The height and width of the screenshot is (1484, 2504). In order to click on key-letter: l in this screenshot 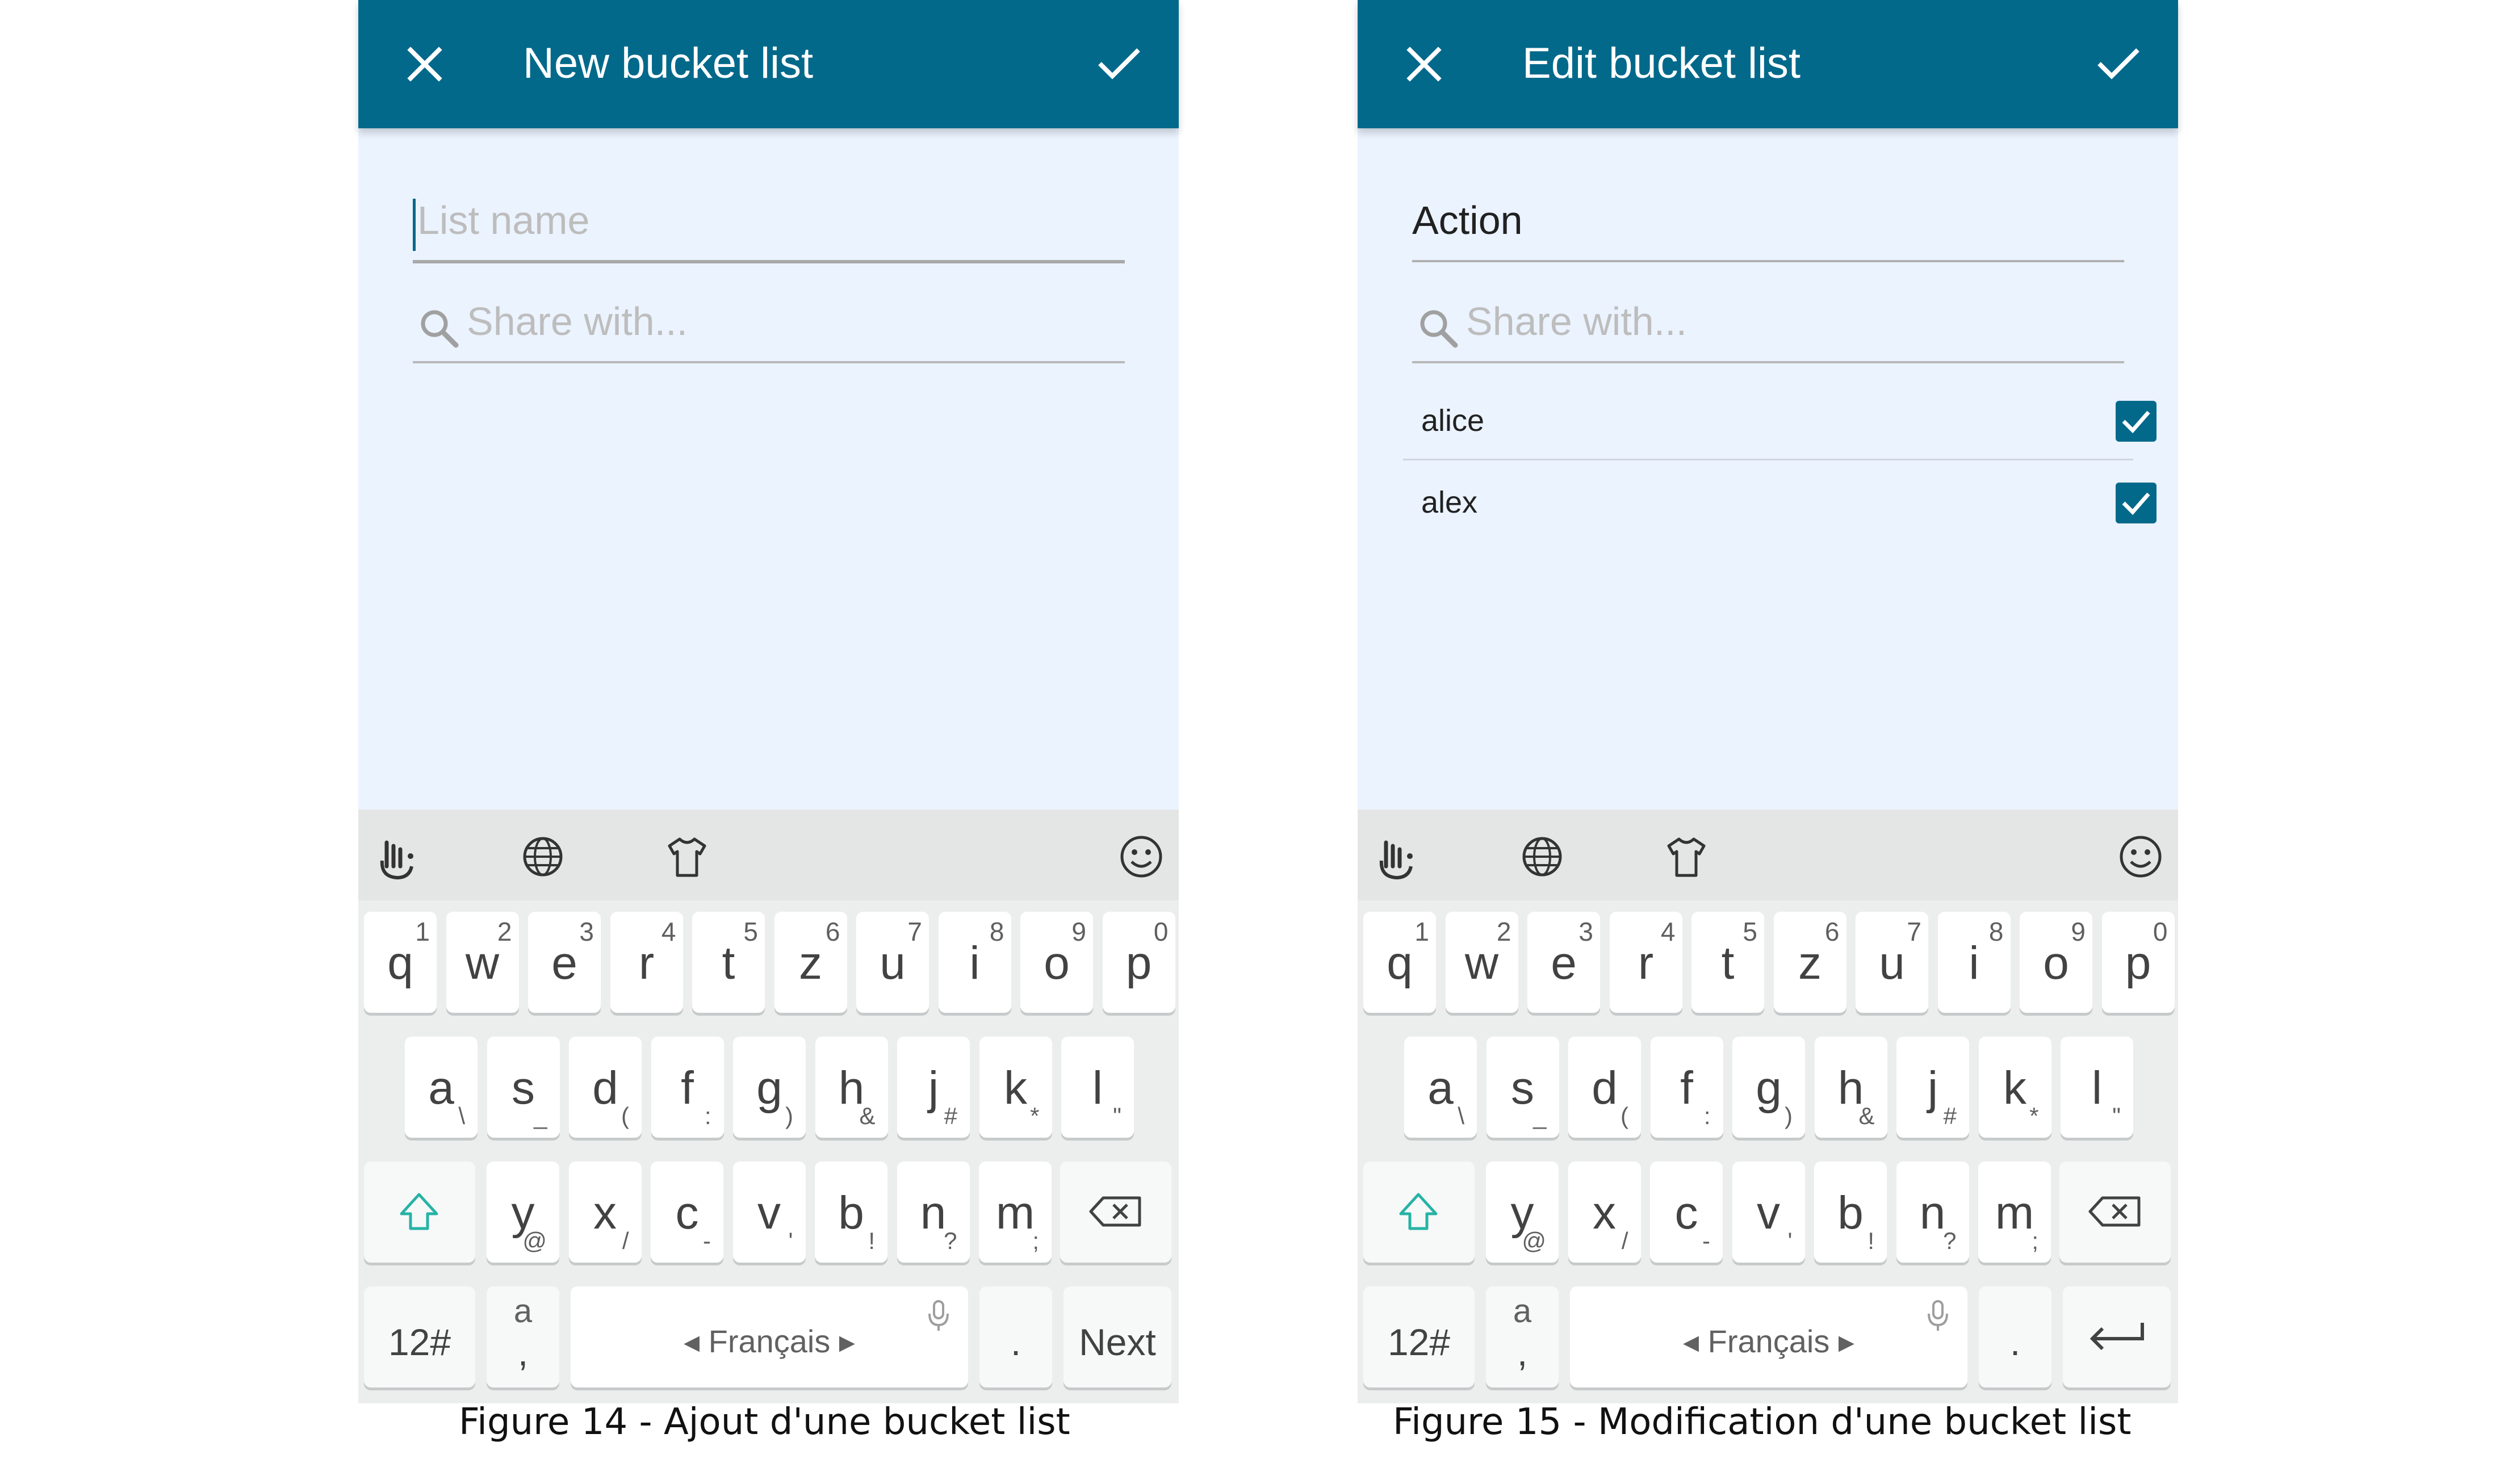, I will do `click(2097, 1088)`.